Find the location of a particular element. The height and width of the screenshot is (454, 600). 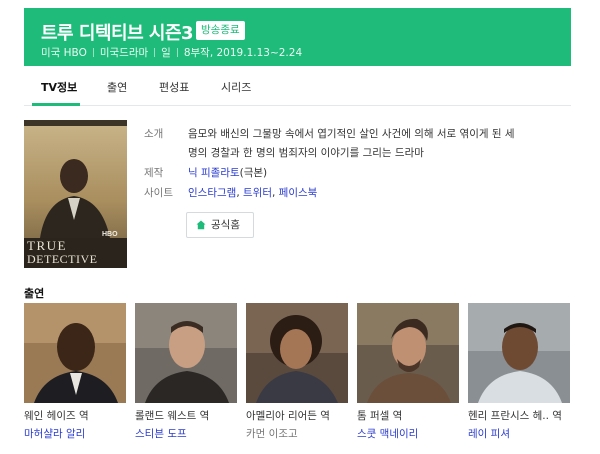

tab-tv-info: TV정보 is located at coordinates (59, 87).